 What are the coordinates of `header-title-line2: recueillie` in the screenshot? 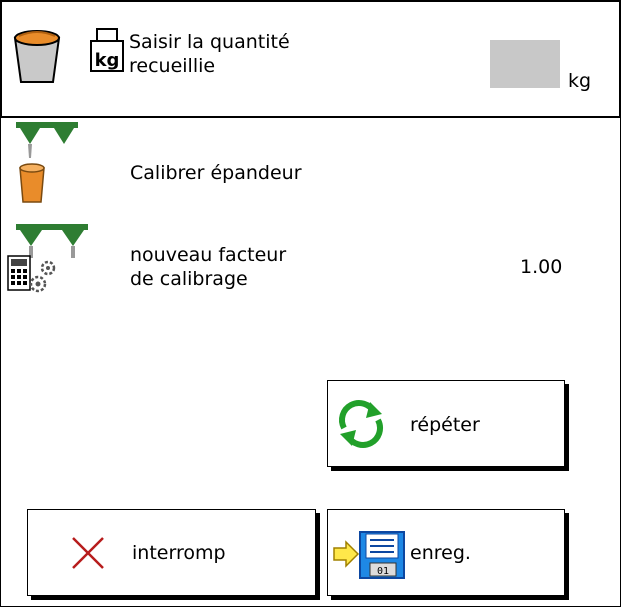 It's located at (172, 66).